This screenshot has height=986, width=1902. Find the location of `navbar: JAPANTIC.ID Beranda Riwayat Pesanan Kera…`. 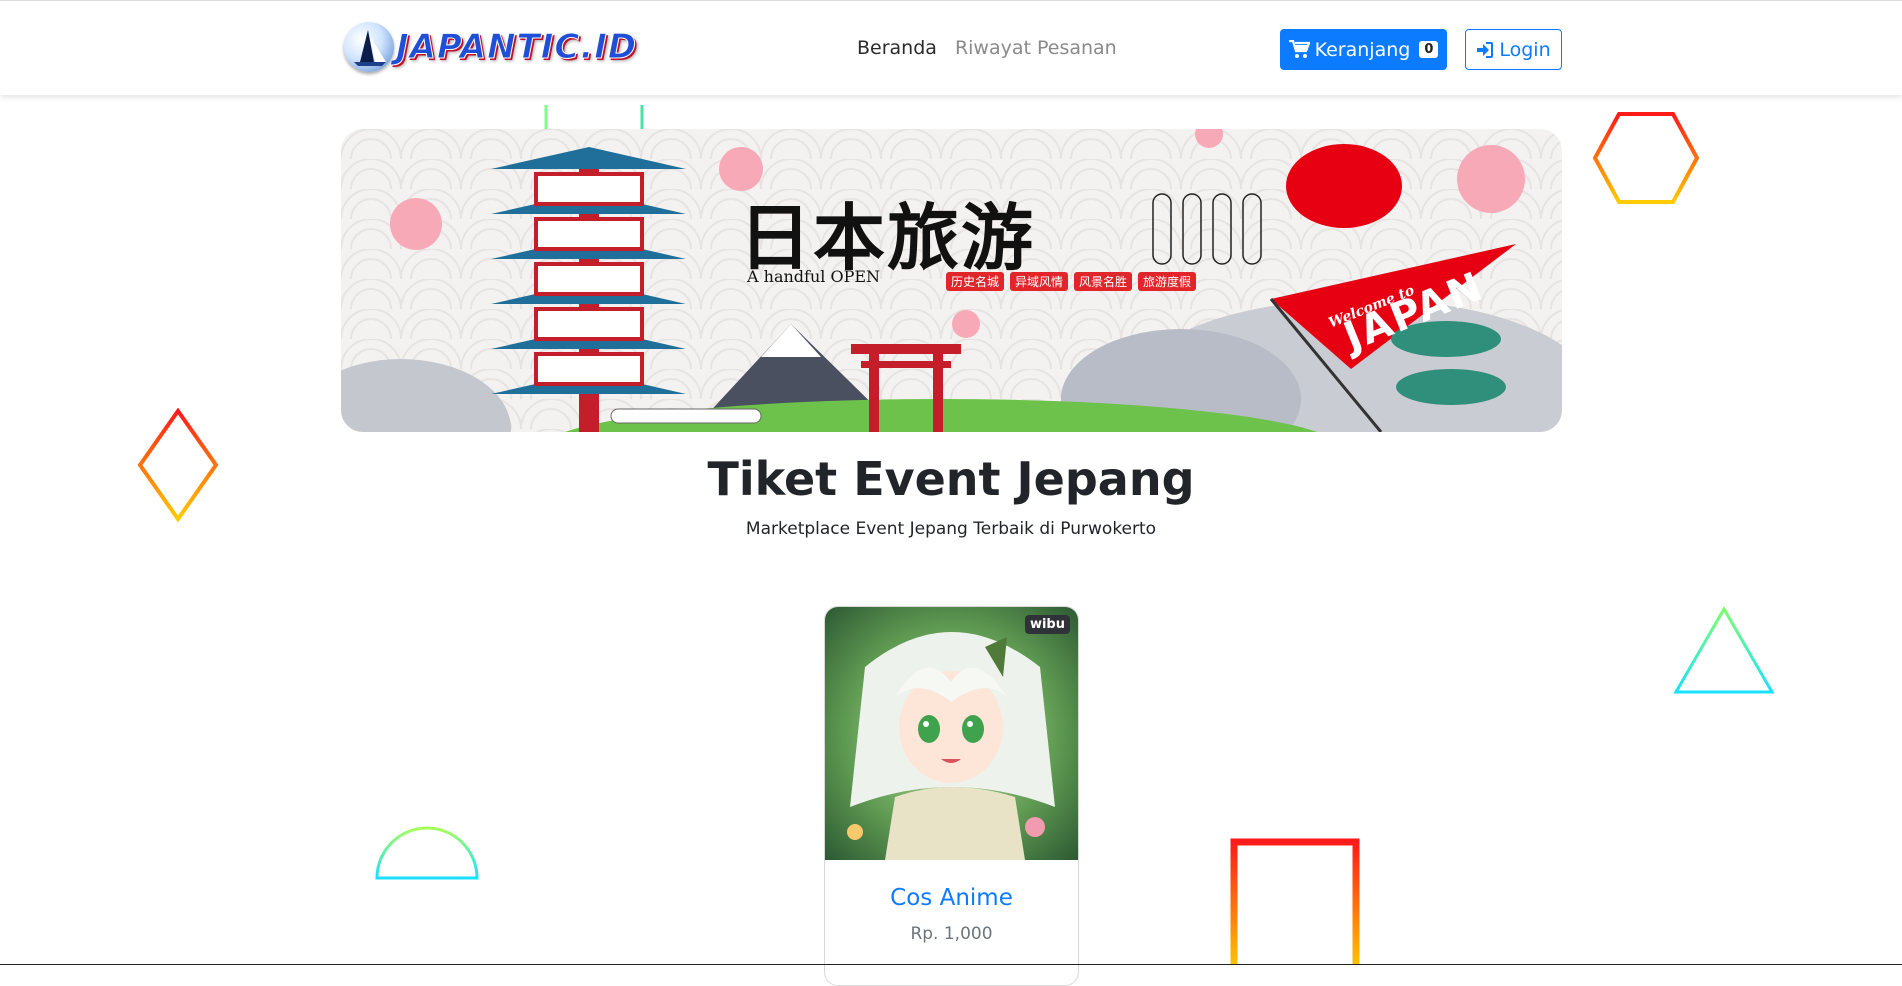

navbar: JAPANTIC.ID Beranda Riwayat Pesanan Kera… is located at coordinates (951, 47).